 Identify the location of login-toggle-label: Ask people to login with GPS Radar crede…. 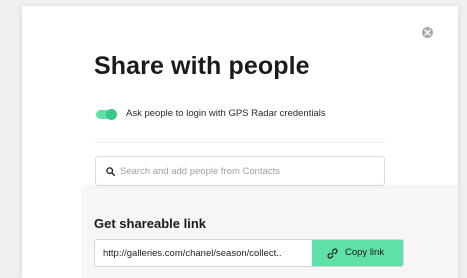
(226, 113).